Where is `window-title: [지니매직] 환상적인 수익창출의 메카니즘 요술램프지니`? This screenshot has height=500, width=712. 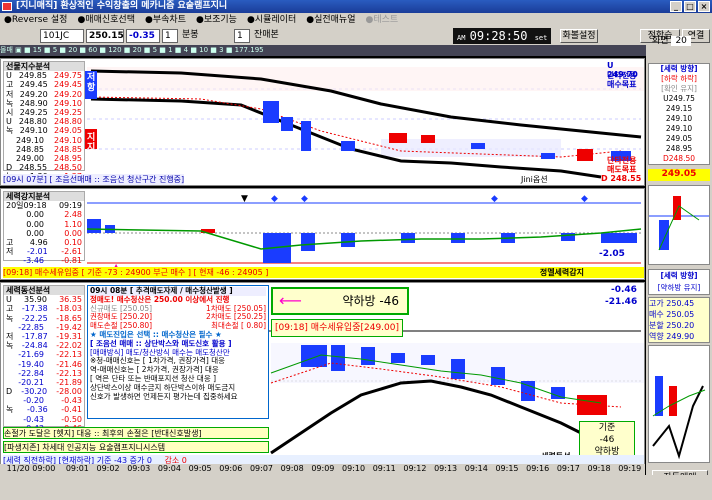 window-title: [지니매직] 환상적인 수익창출의 메카니즘 요술램프지니 is located at coordinates (122, 6).